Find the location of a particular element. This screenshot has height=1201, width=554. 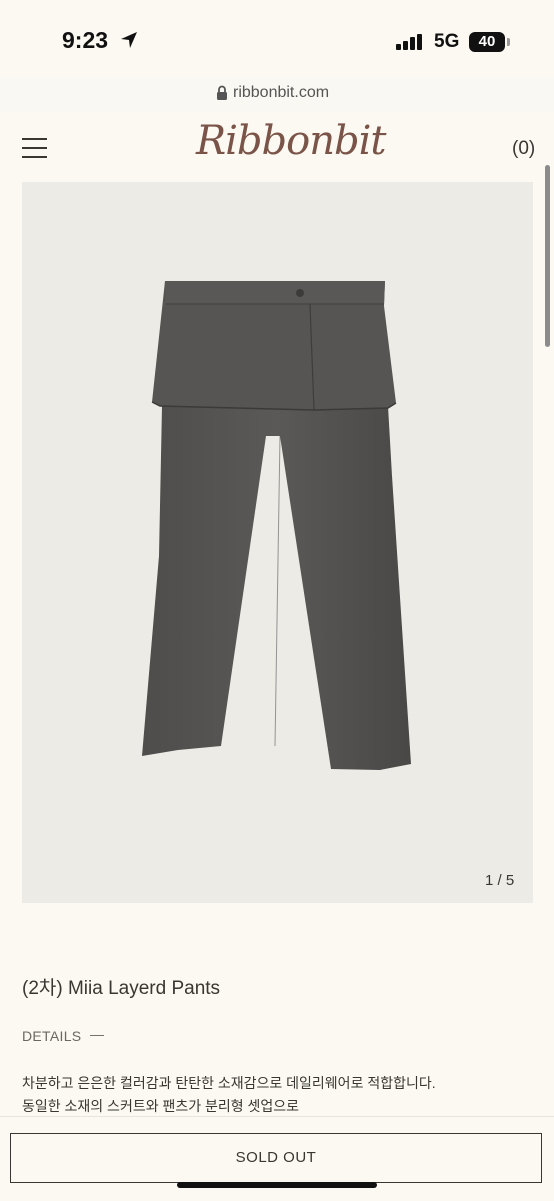

gallery-counter: 1 / 5 is located at coordinates (500, 880).